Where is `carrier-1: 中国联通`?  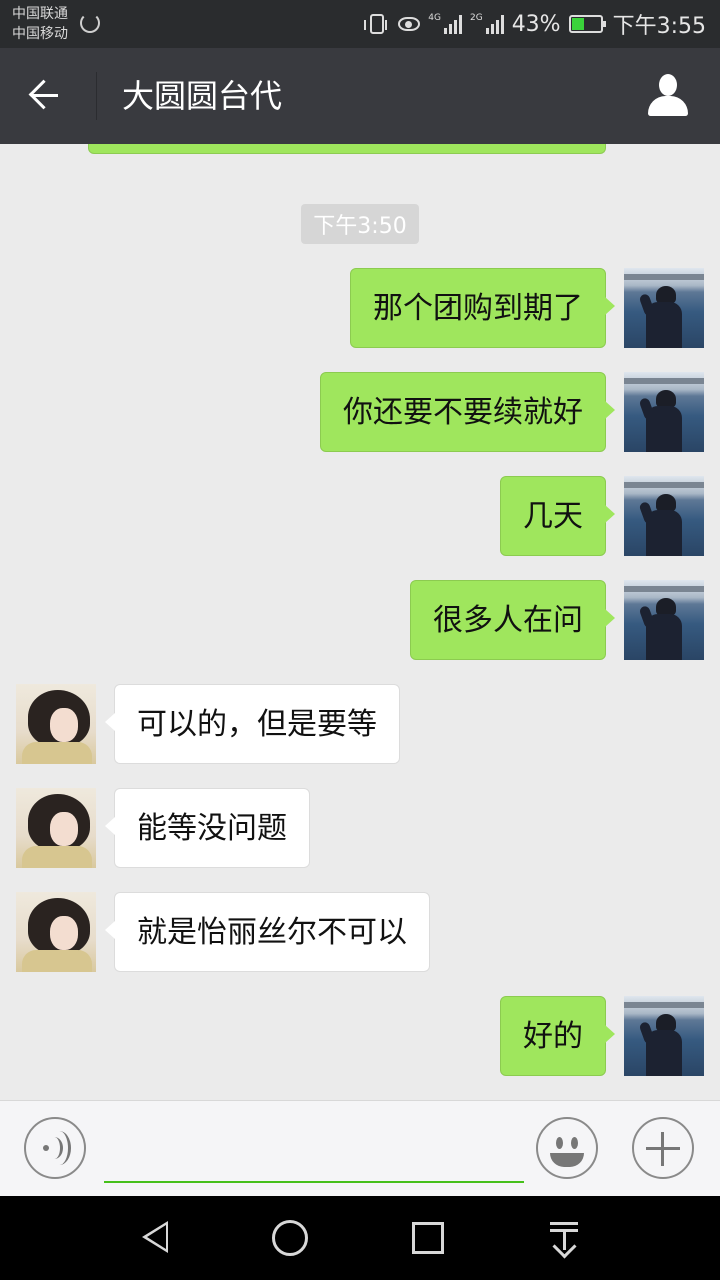 carrier-1: 中国联通 is located at coordinates (40, 14).